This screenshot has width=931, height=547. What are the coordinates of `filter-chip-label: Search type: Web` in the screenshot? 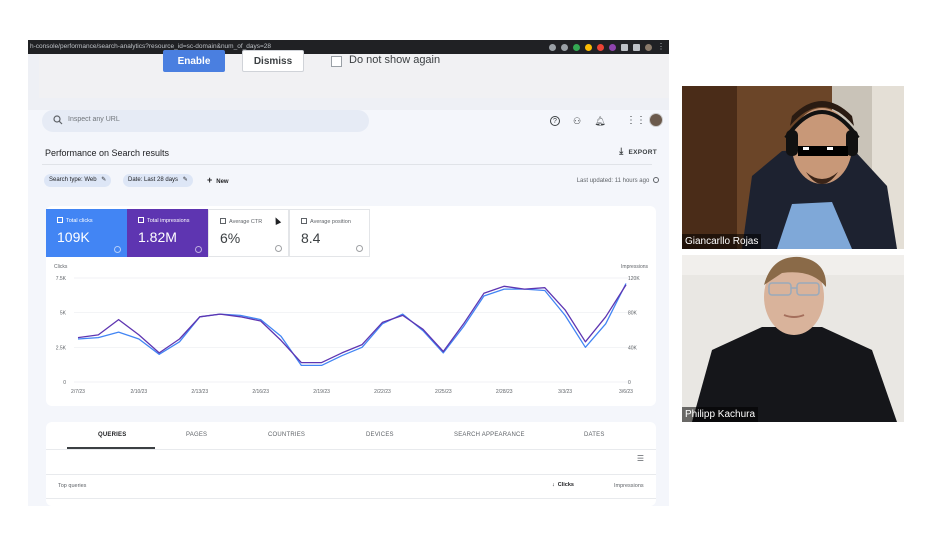 It's located at (73, 180).